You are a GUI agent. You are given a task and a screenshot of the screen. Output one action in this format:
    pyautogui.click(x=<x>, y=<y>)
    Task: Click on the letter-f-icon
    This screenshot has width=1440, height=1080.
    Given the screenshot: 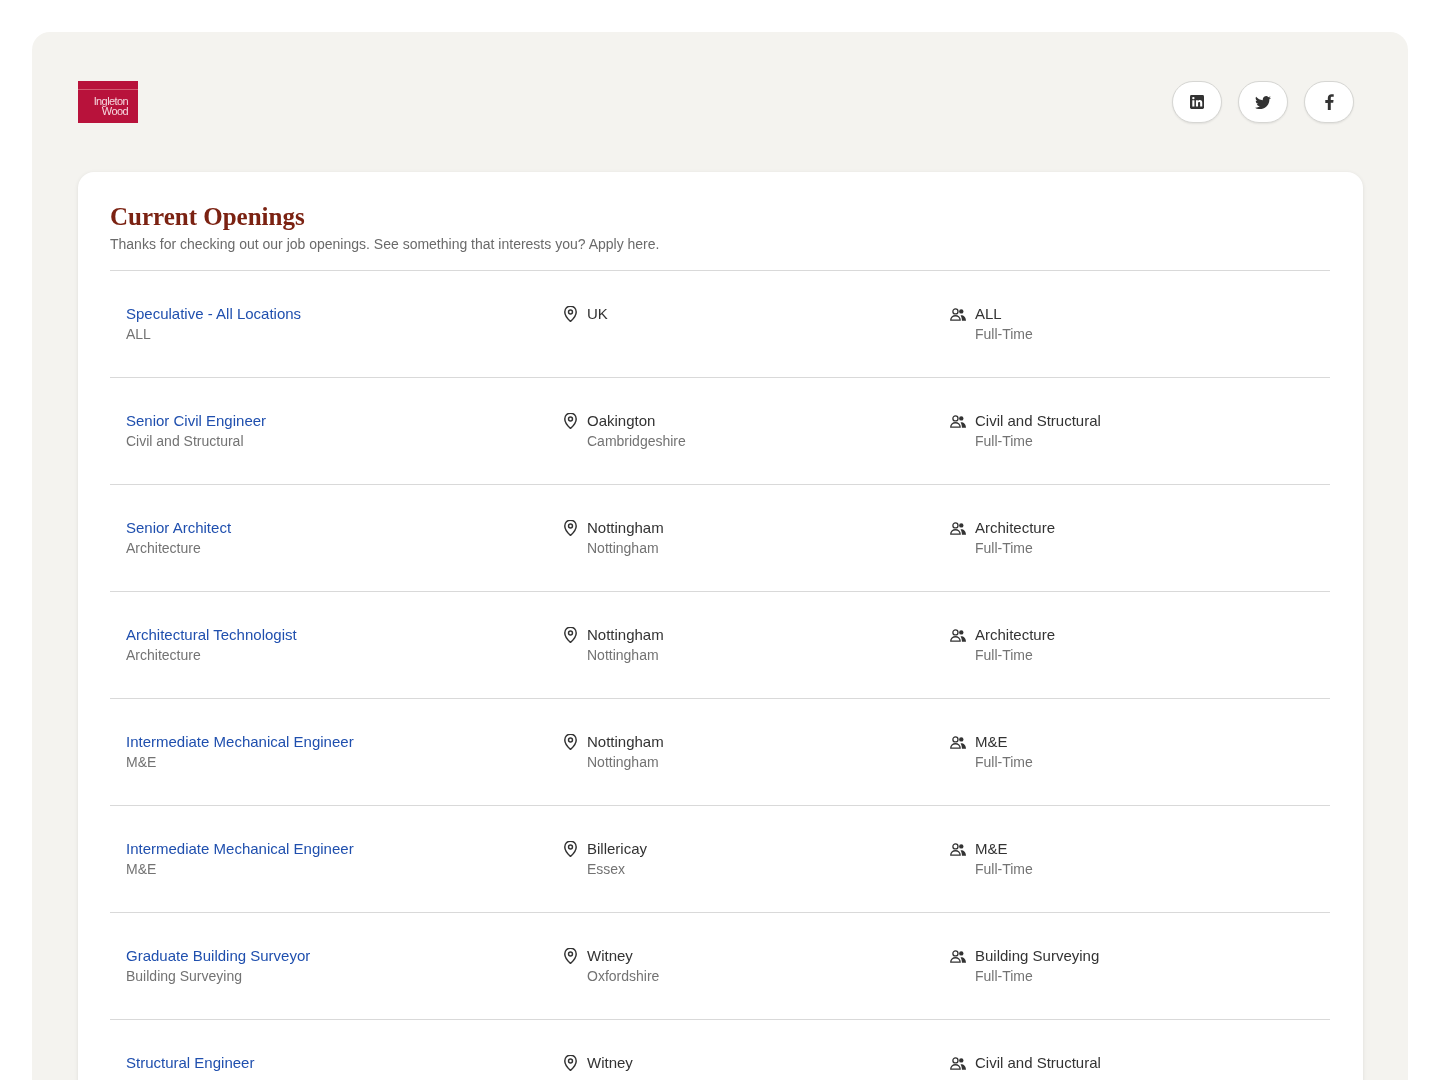 What is the action you would take?
    pyautogui.click(x=1329, y=102)
    